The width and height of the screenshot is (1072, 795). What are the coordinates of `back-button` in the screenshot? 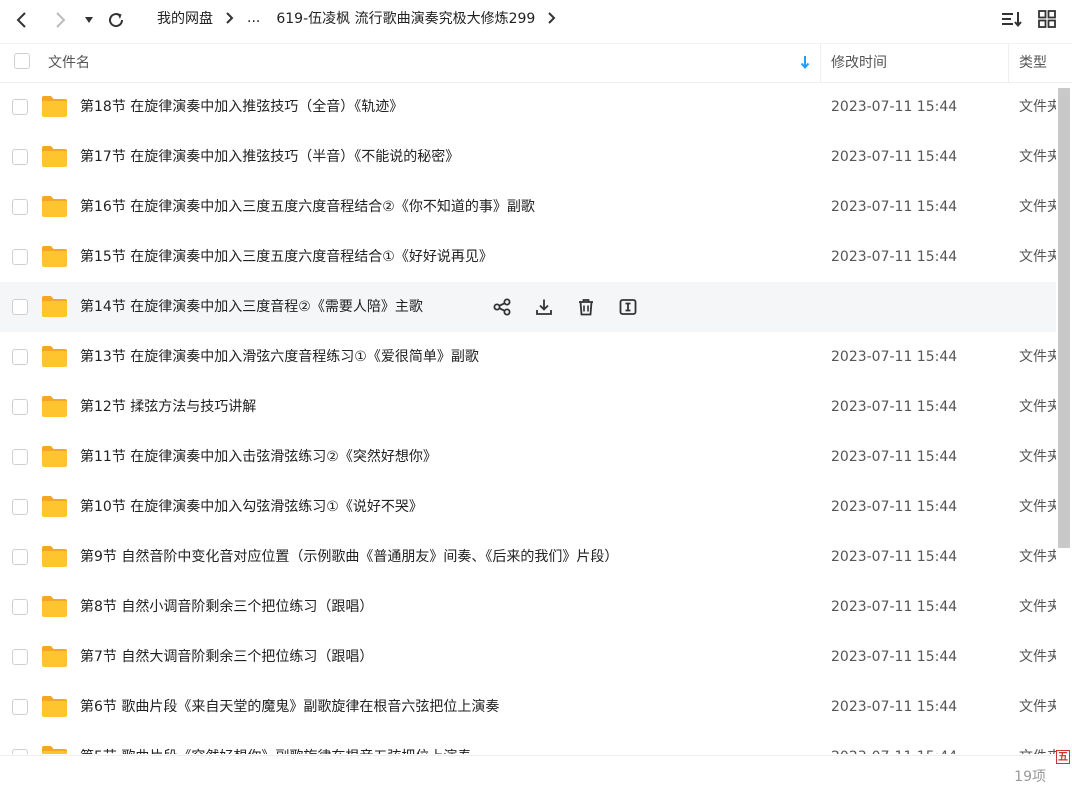 It's located at (22, 20).